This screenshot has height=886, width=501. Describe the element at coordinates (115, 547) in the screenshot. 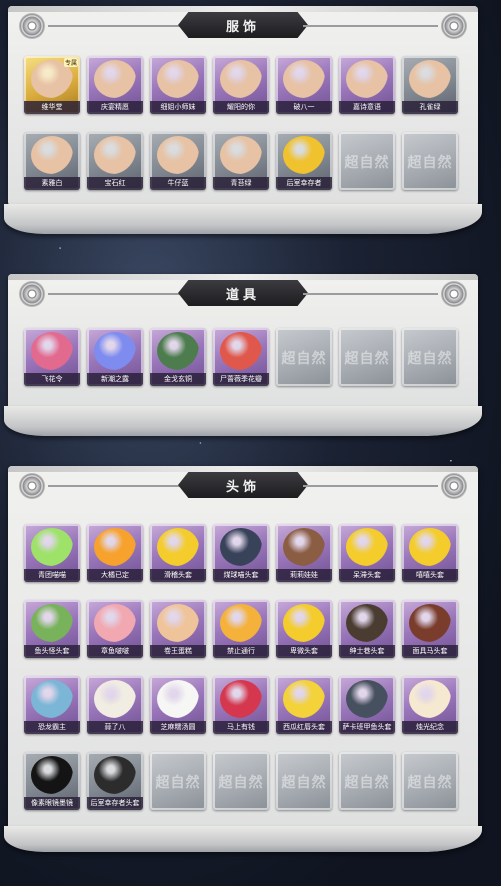

I see `orange-slice-icon` at that location.